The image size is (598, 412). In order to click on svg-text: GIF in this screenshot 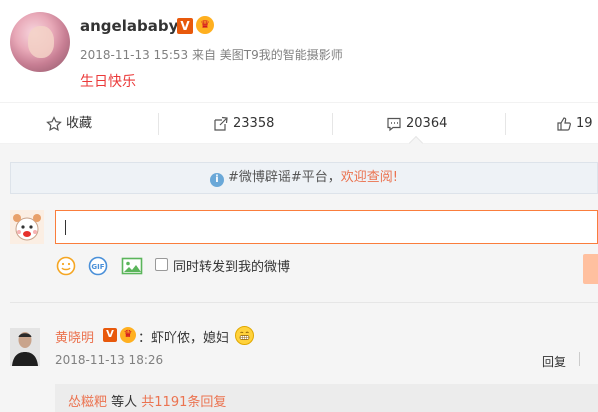, I will do `click(97, 267)`.